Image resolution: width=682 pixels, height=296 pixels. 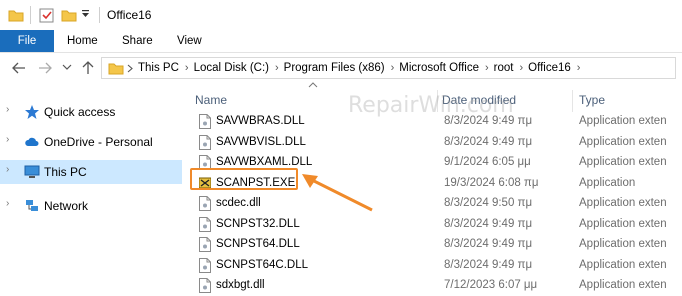 What do you see at coordinates (240, 285) in the screenshot?
I see `file-name: sdxbgt.dll` at bounding box center [240, 285].